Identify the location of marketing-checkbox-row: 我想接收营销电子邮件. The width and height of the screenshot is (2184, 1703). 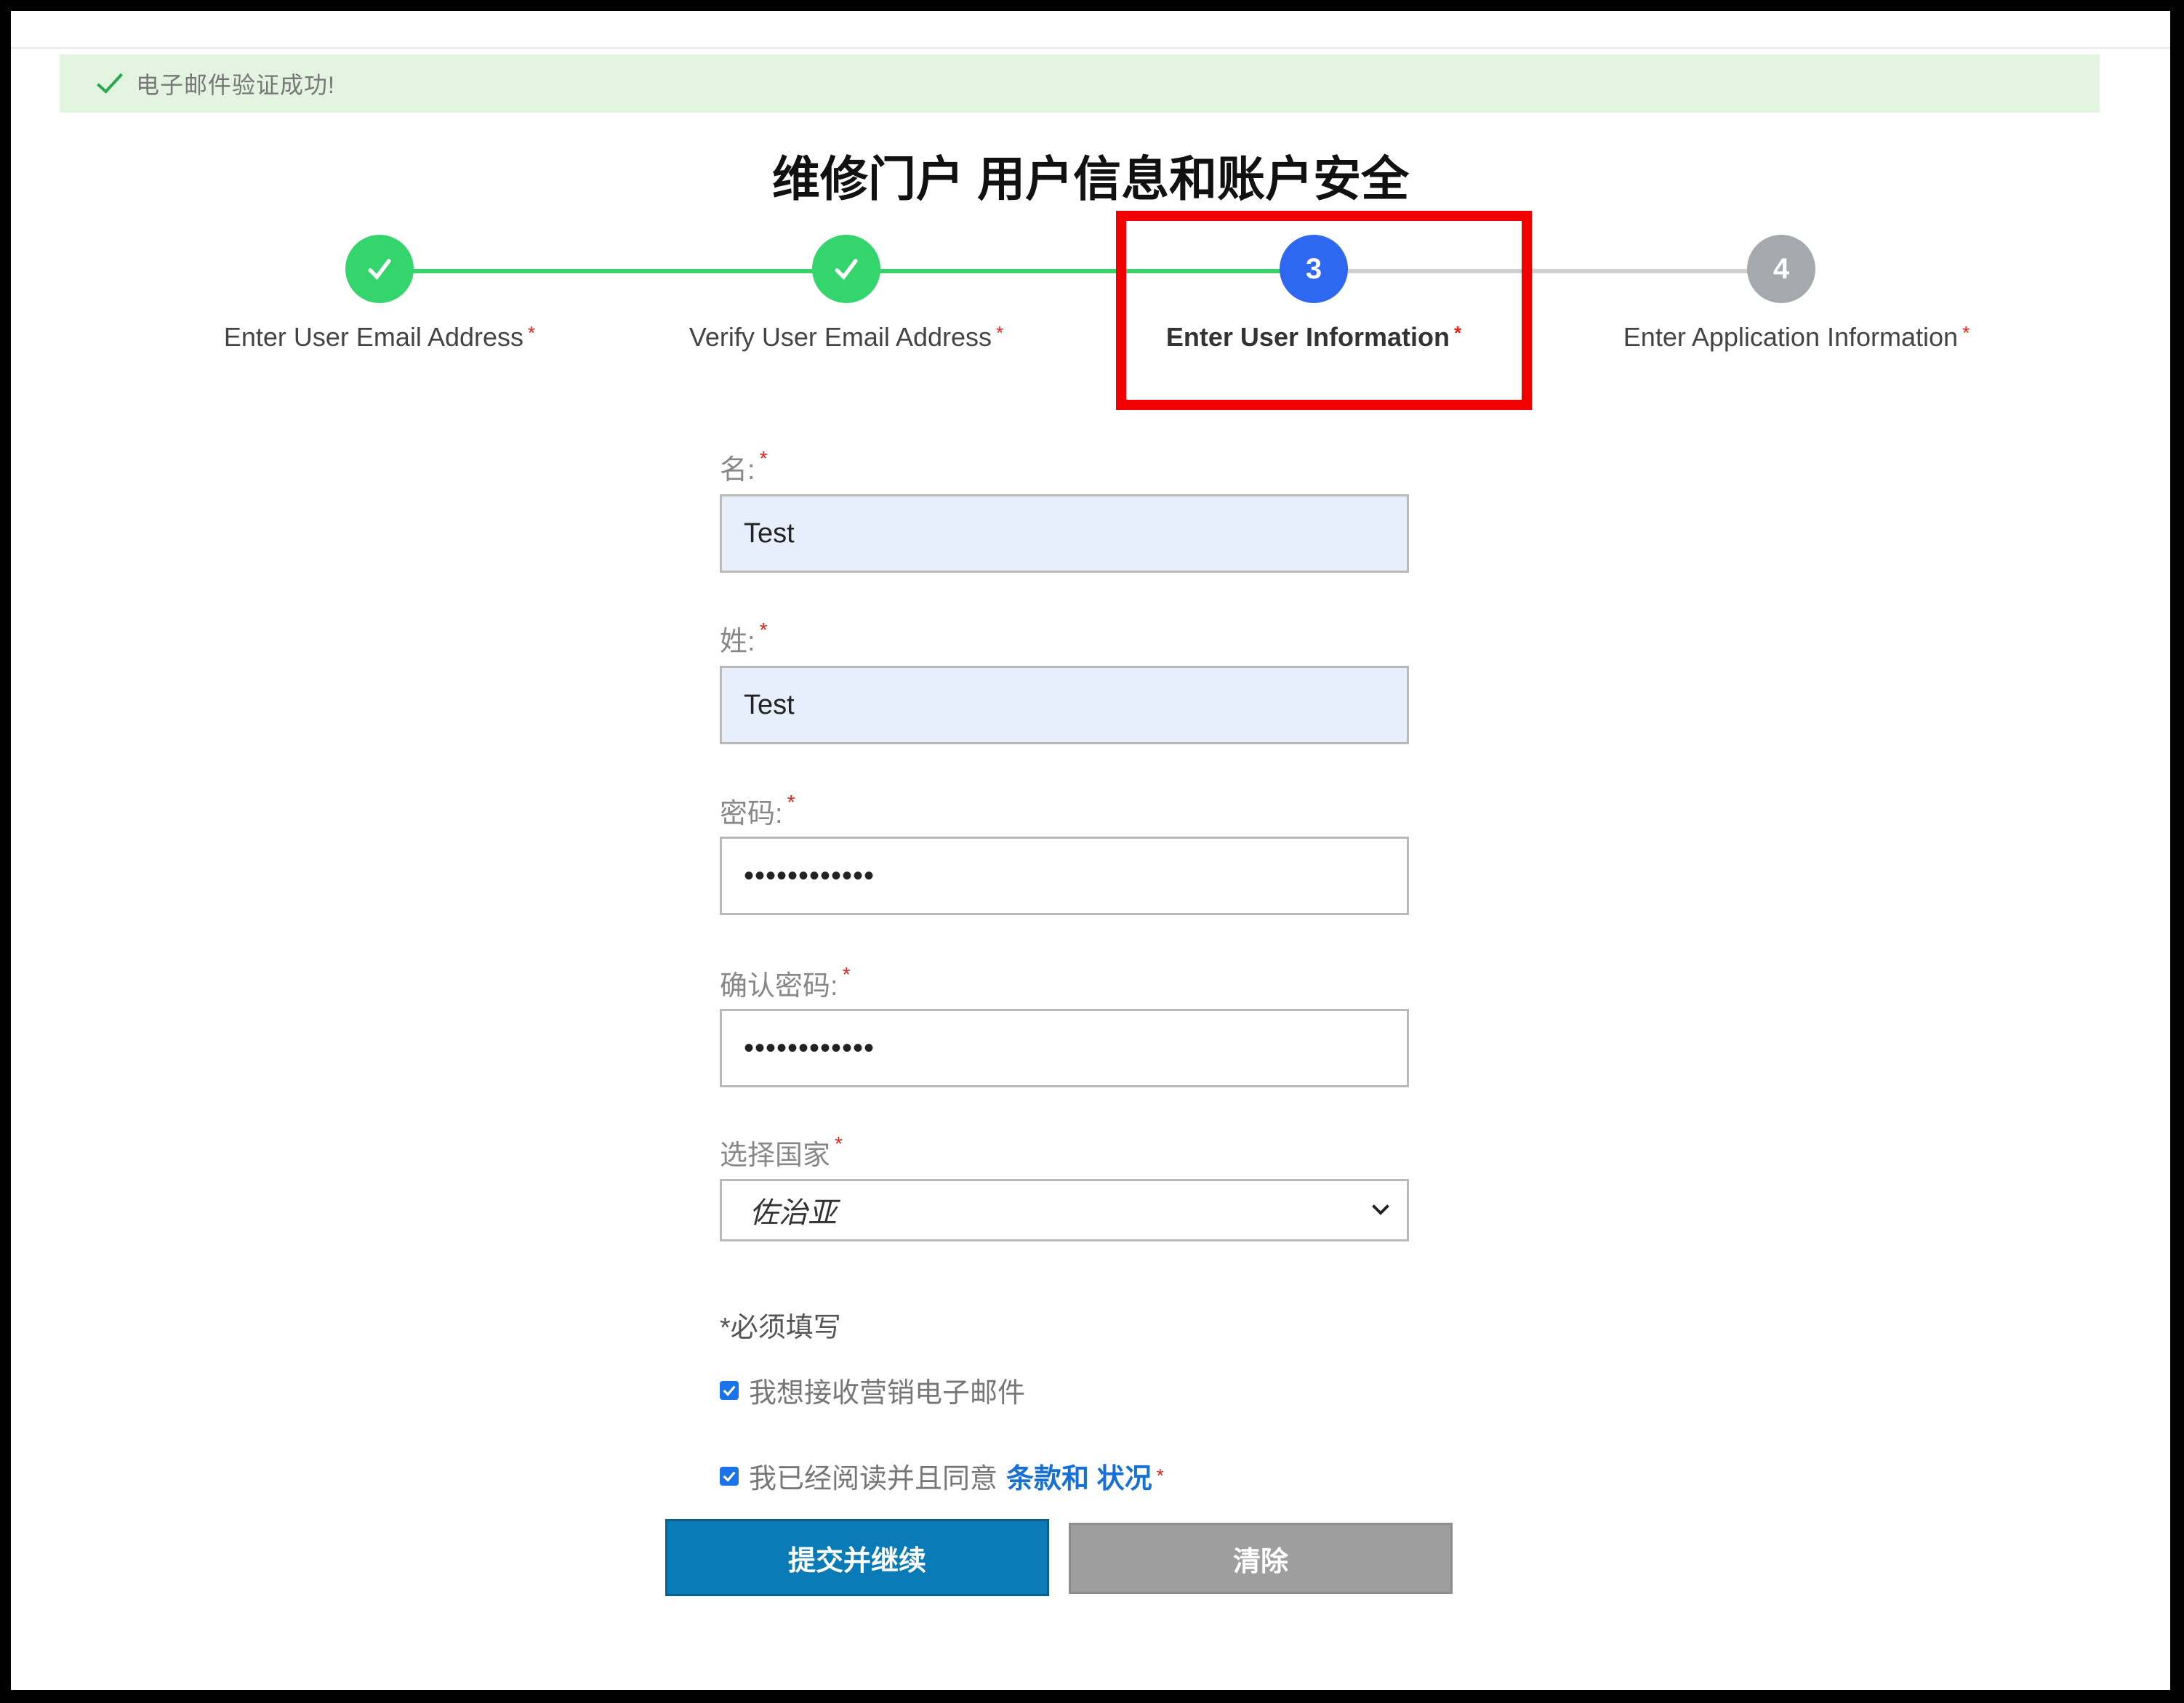
(872, 1390).